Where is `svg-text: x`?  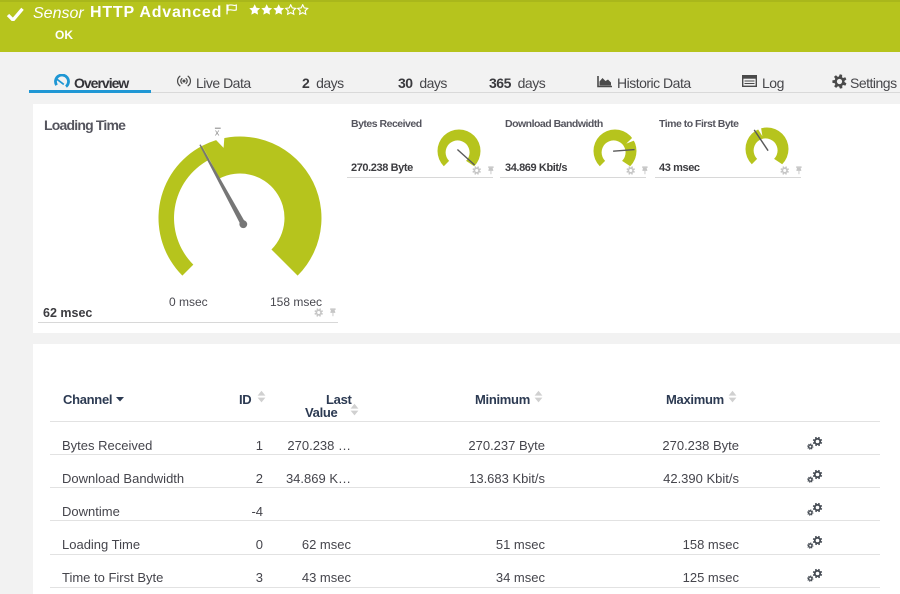 svg-text: x is located at coordinates (217, 132).